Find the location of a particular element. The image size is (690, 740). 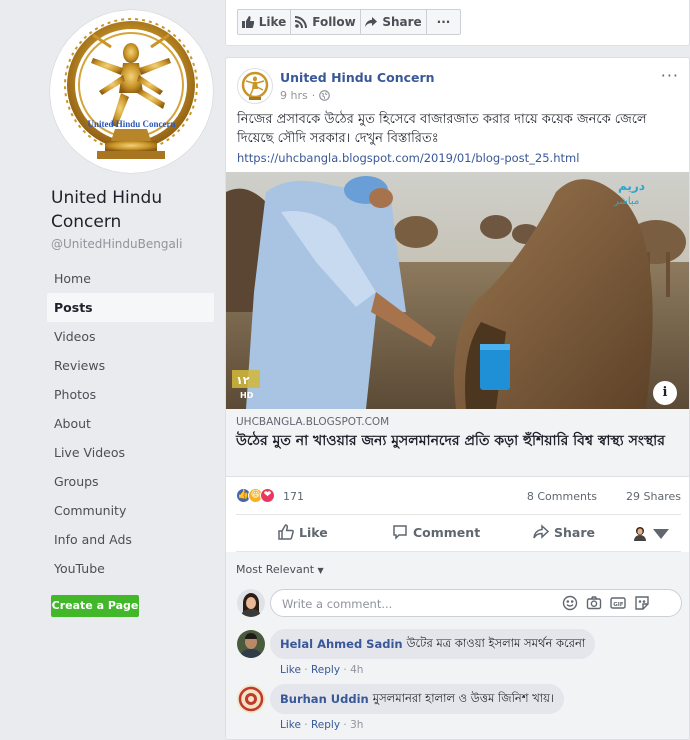

page-more-button: ··· is located at coordinates (444, 22).